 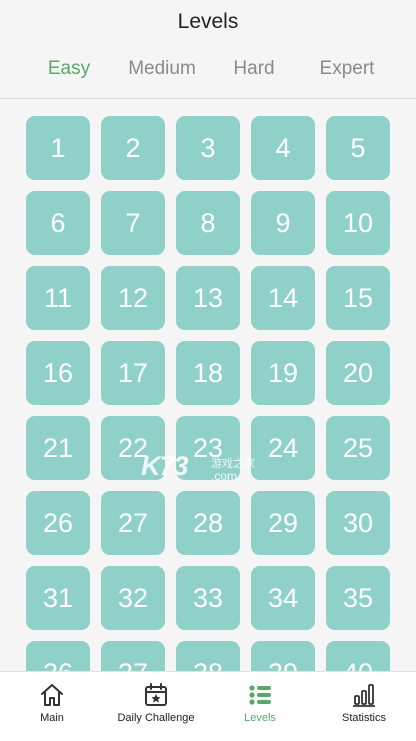 What do you see at coordinates (260, 706) in the screenshot?
I see `nav-levels: Levels` at bounding box center [260, 706].